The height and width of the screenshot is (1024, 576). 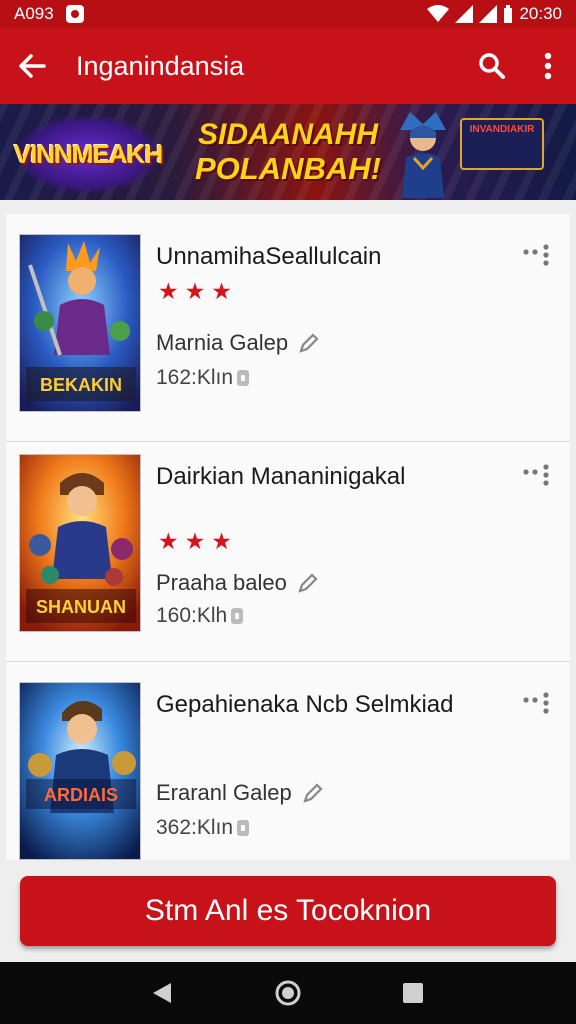 I want to click on banner-side-text: INVANDIAKIR, so click(x=502, y=129).